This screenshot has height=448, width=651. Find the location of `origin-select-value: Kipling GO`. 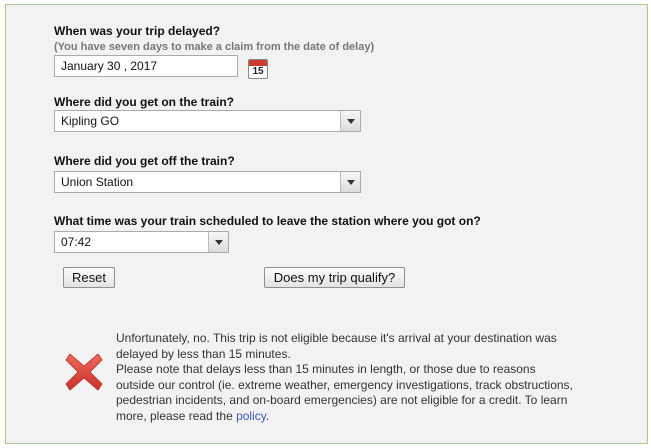

origin-select-value: Kipling GO is located at coordinates (90, 121).